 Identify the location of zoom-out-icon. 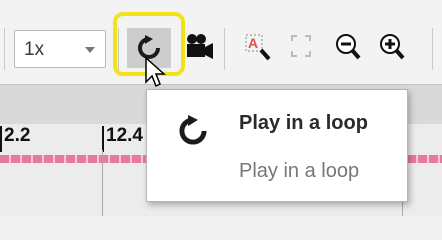
(348, 47).